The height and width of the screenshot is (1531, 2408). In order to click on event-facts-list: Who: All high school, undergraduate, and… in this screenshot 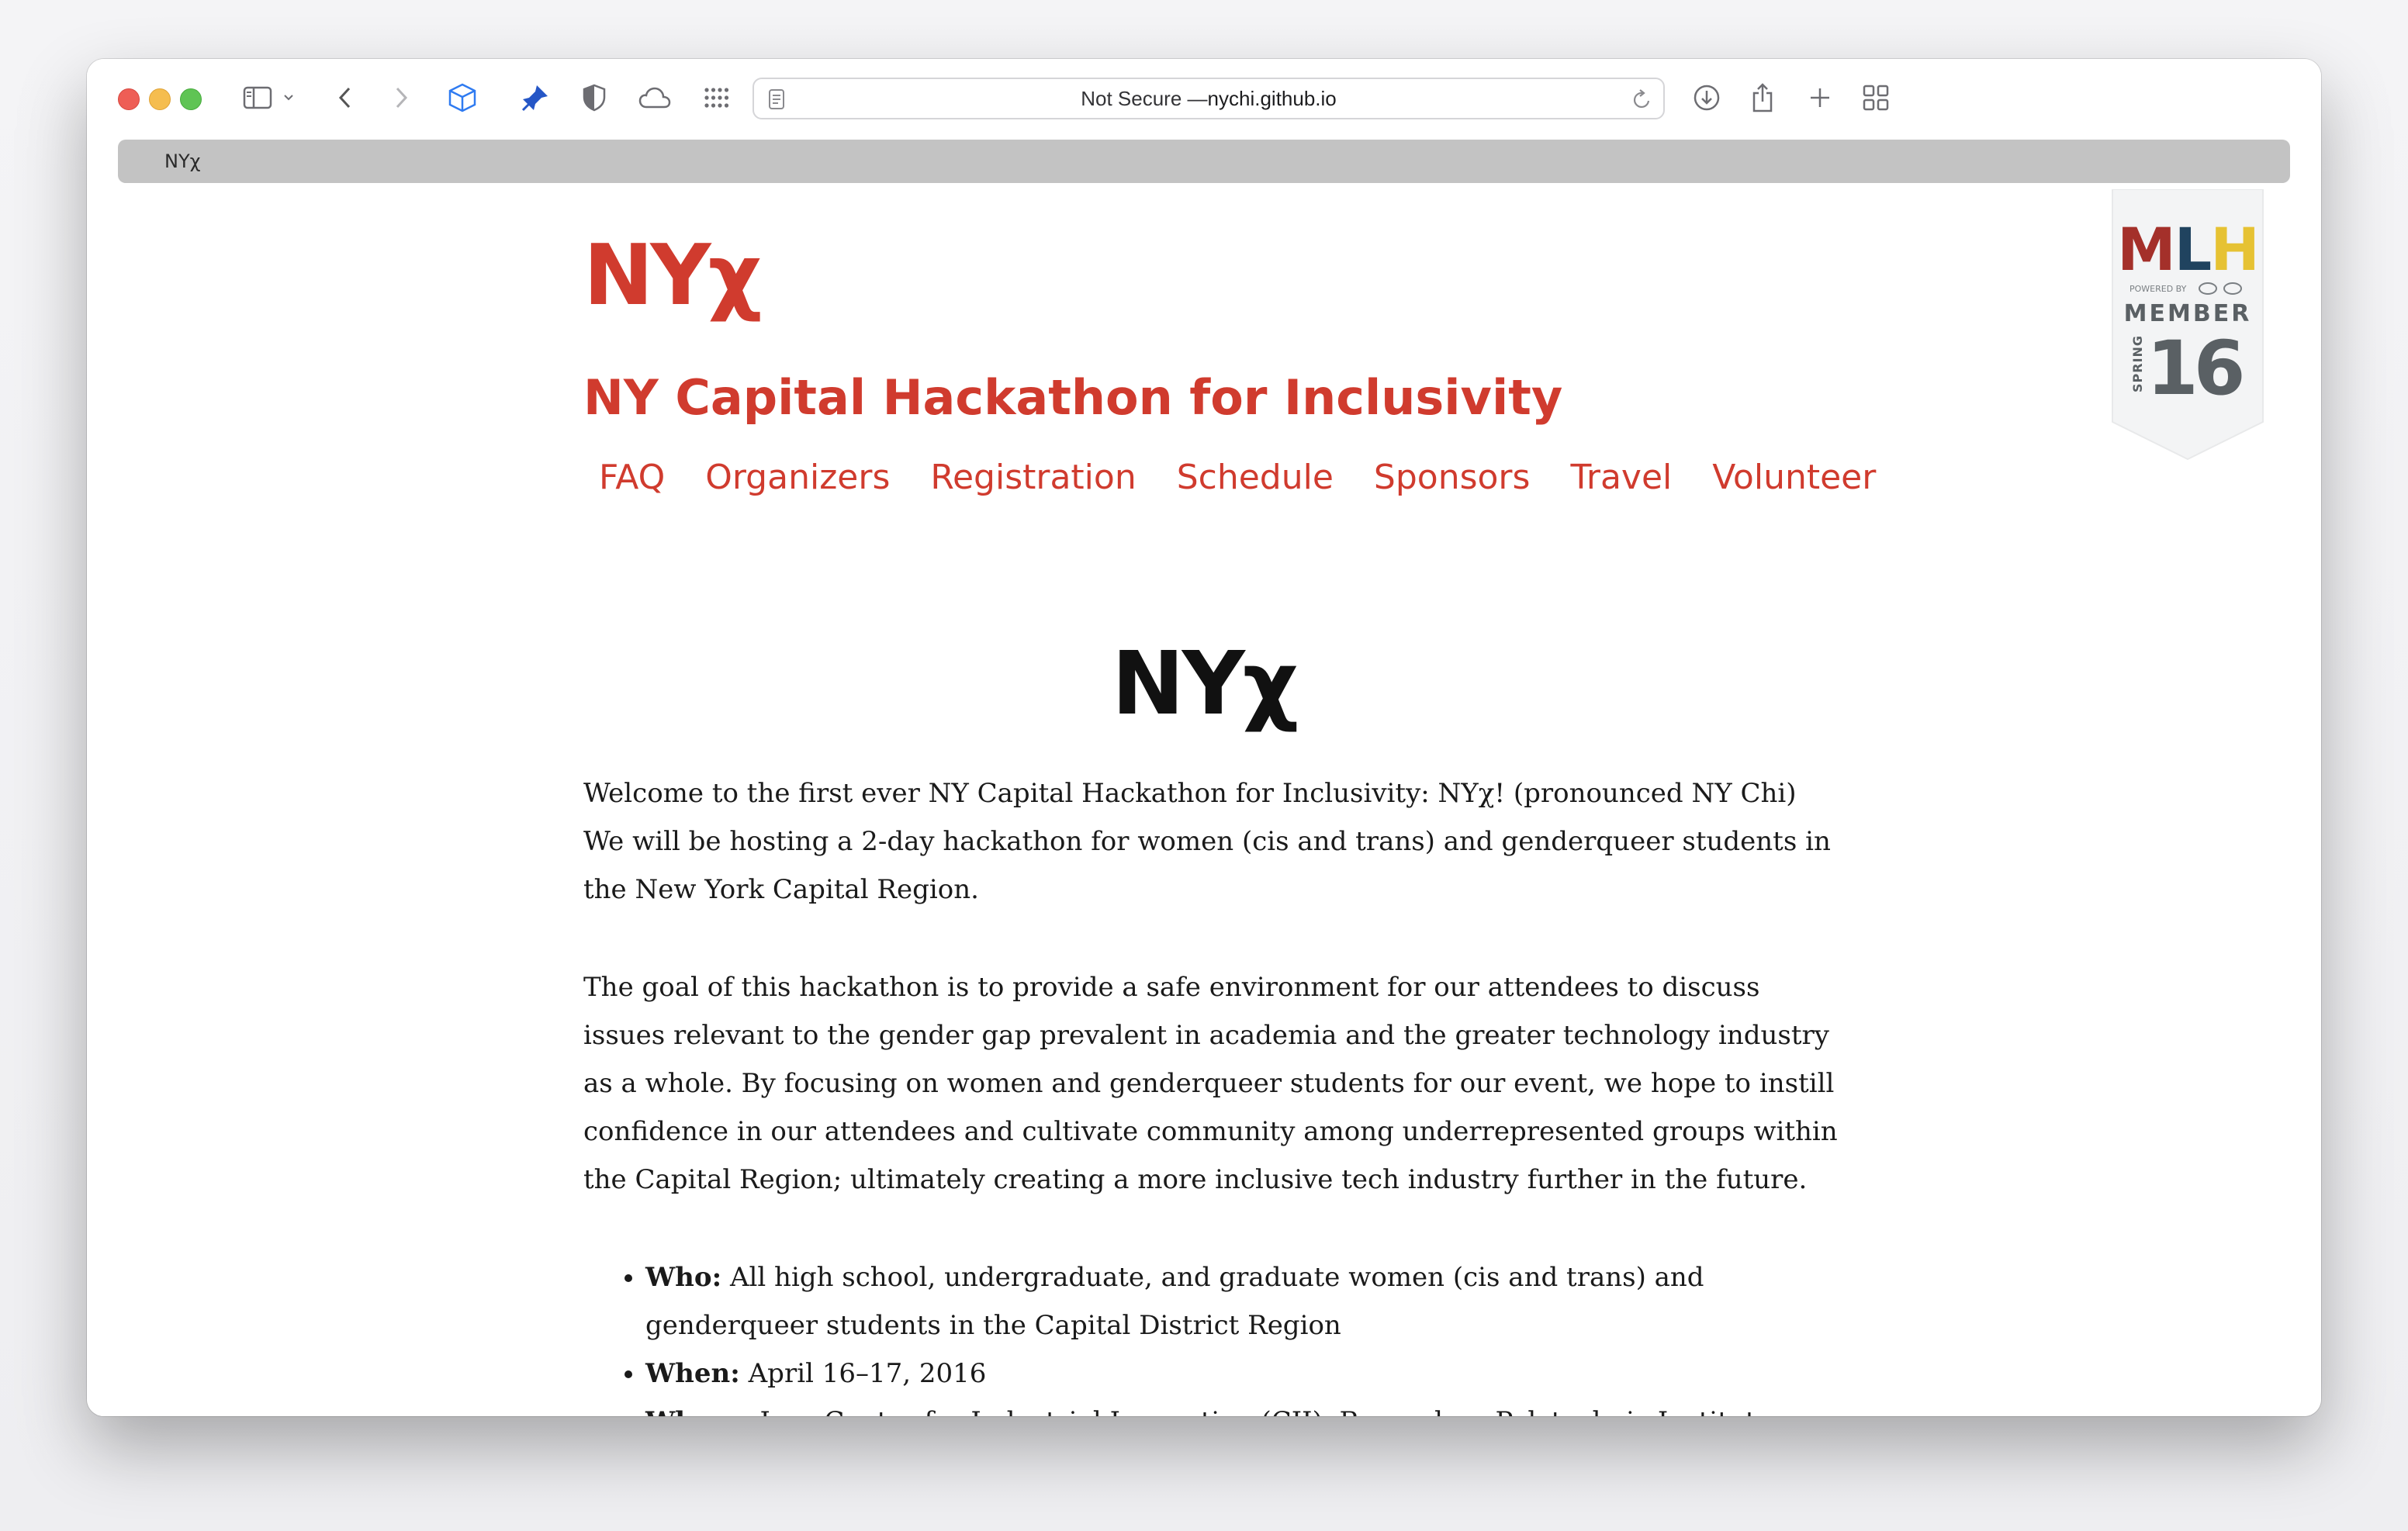, I will do `click(1211, 1334)`.